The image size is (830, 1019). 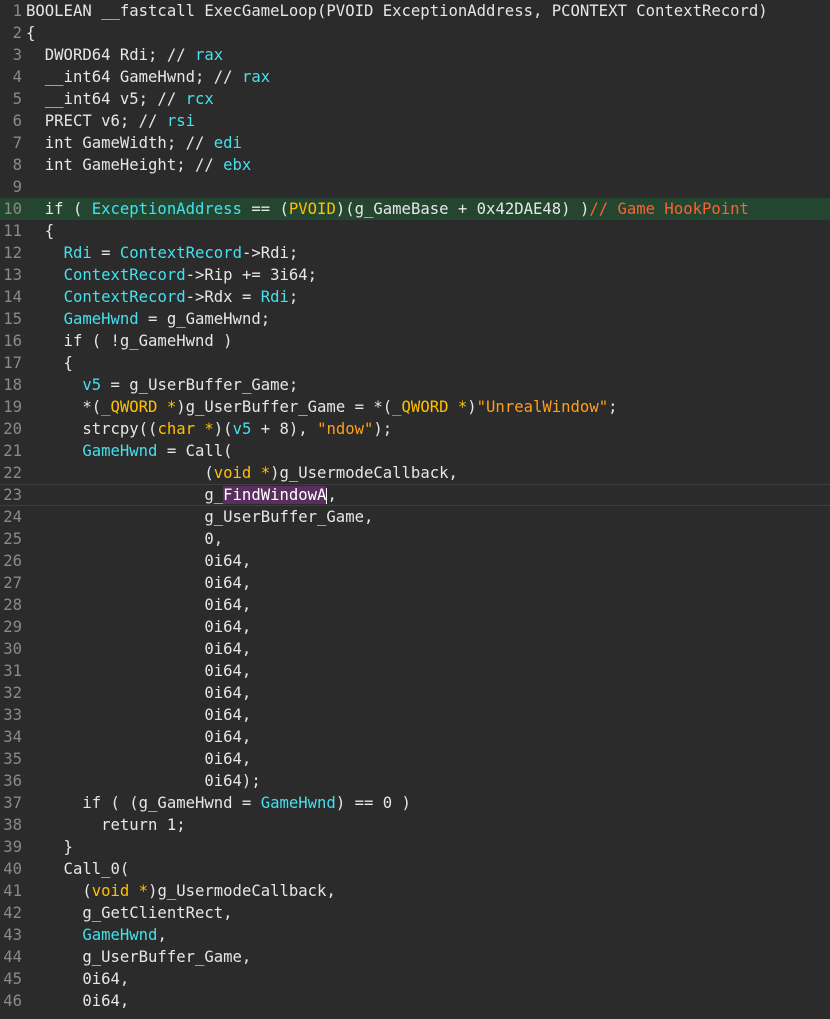 I want to click on code-text: __int64 GameHwnd; // rax, so click(x=148, y=77).